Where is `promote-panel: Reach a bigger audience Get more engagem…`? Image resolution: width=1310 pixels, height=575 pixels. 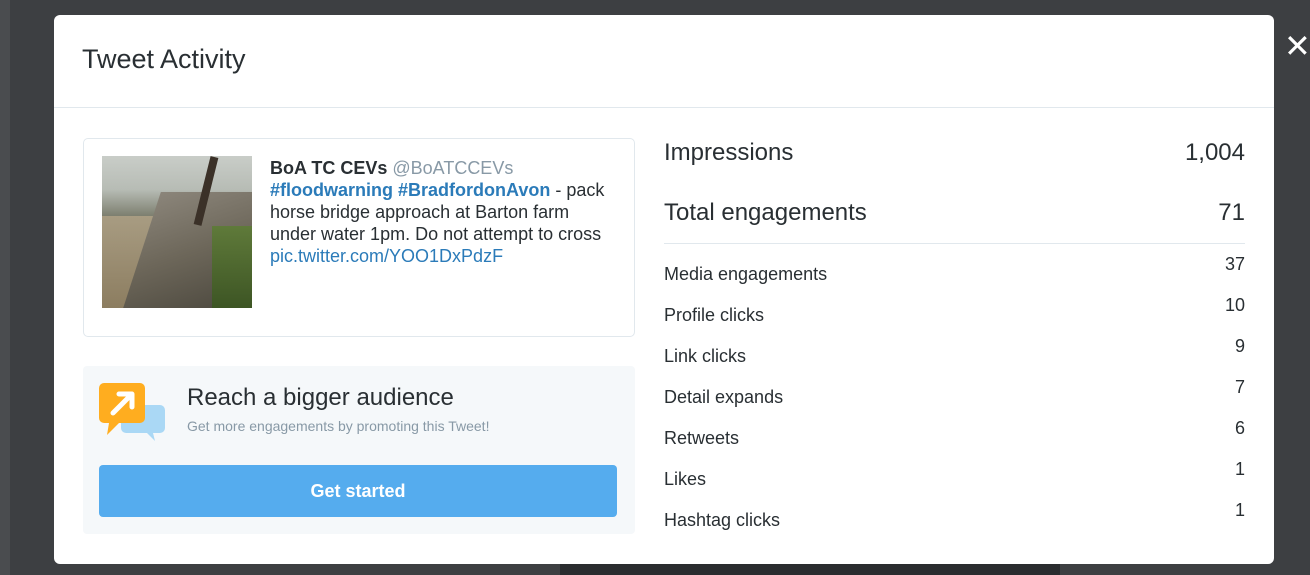 promote-panel: Reach a bigger audience Get more engagem… is located at coordinates (359, 450).